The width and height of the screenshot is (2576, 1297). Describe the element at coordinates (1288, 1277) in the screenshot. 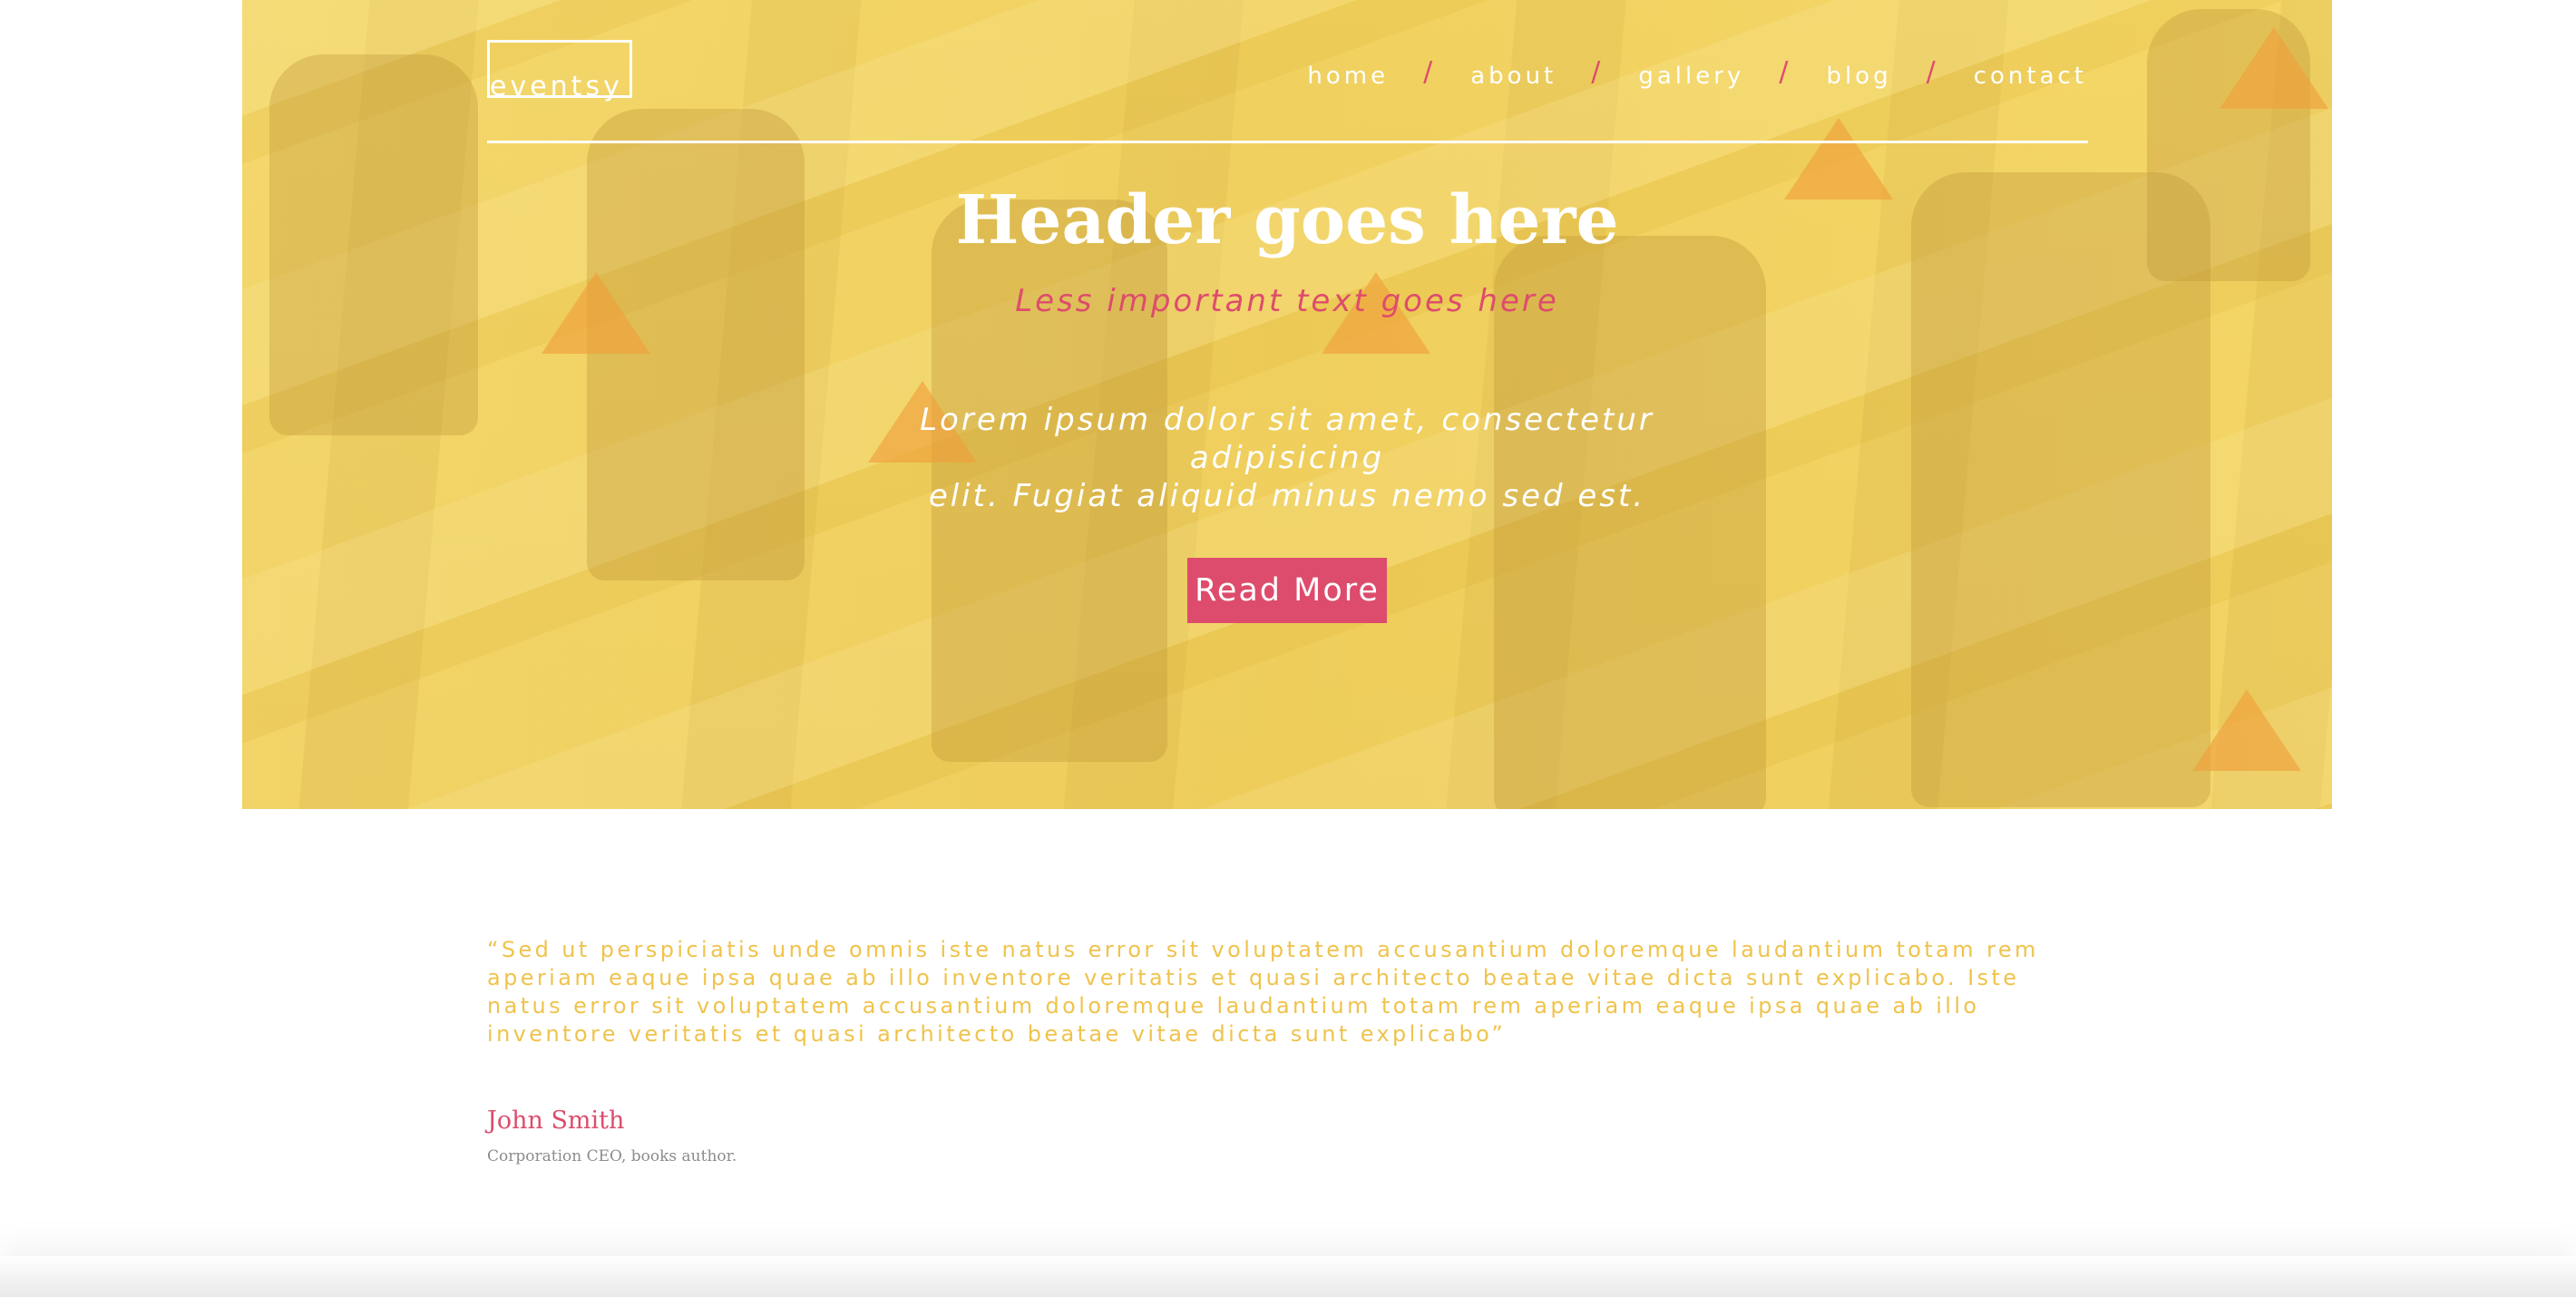

I see `footer-edge` at that location.